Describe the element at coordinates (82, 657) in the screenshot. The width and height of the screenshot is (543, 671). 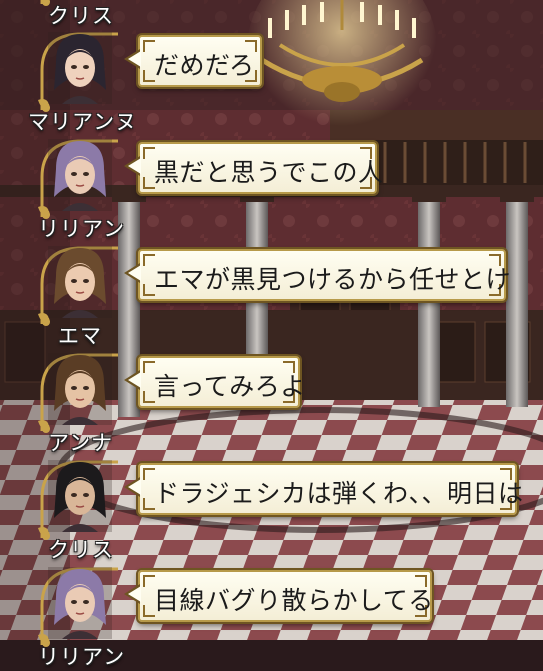
I see `speaker-name: リリアン` at that location.